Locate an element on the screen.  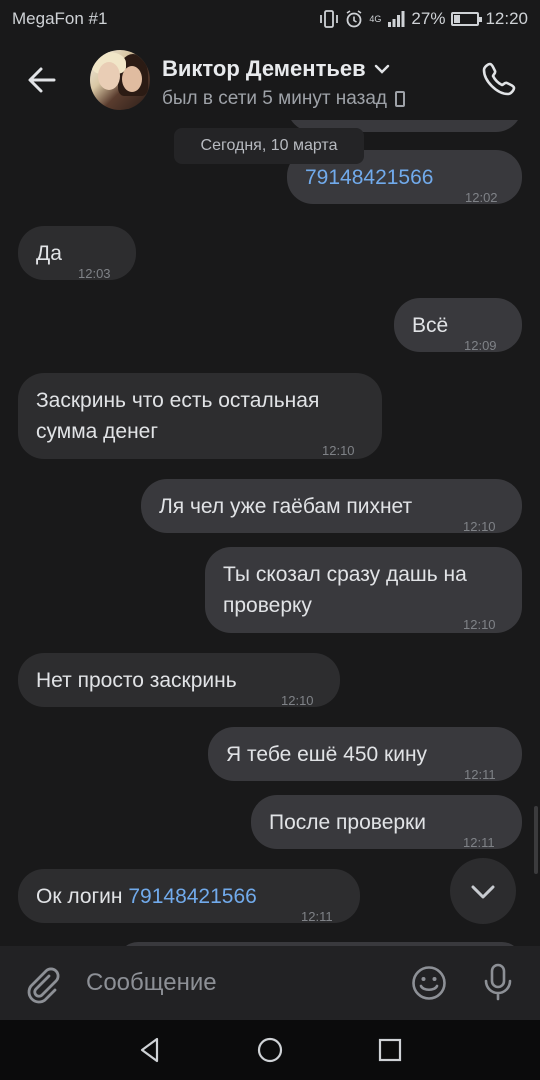
arrow-left-icon is located at coordinates (42, 80).